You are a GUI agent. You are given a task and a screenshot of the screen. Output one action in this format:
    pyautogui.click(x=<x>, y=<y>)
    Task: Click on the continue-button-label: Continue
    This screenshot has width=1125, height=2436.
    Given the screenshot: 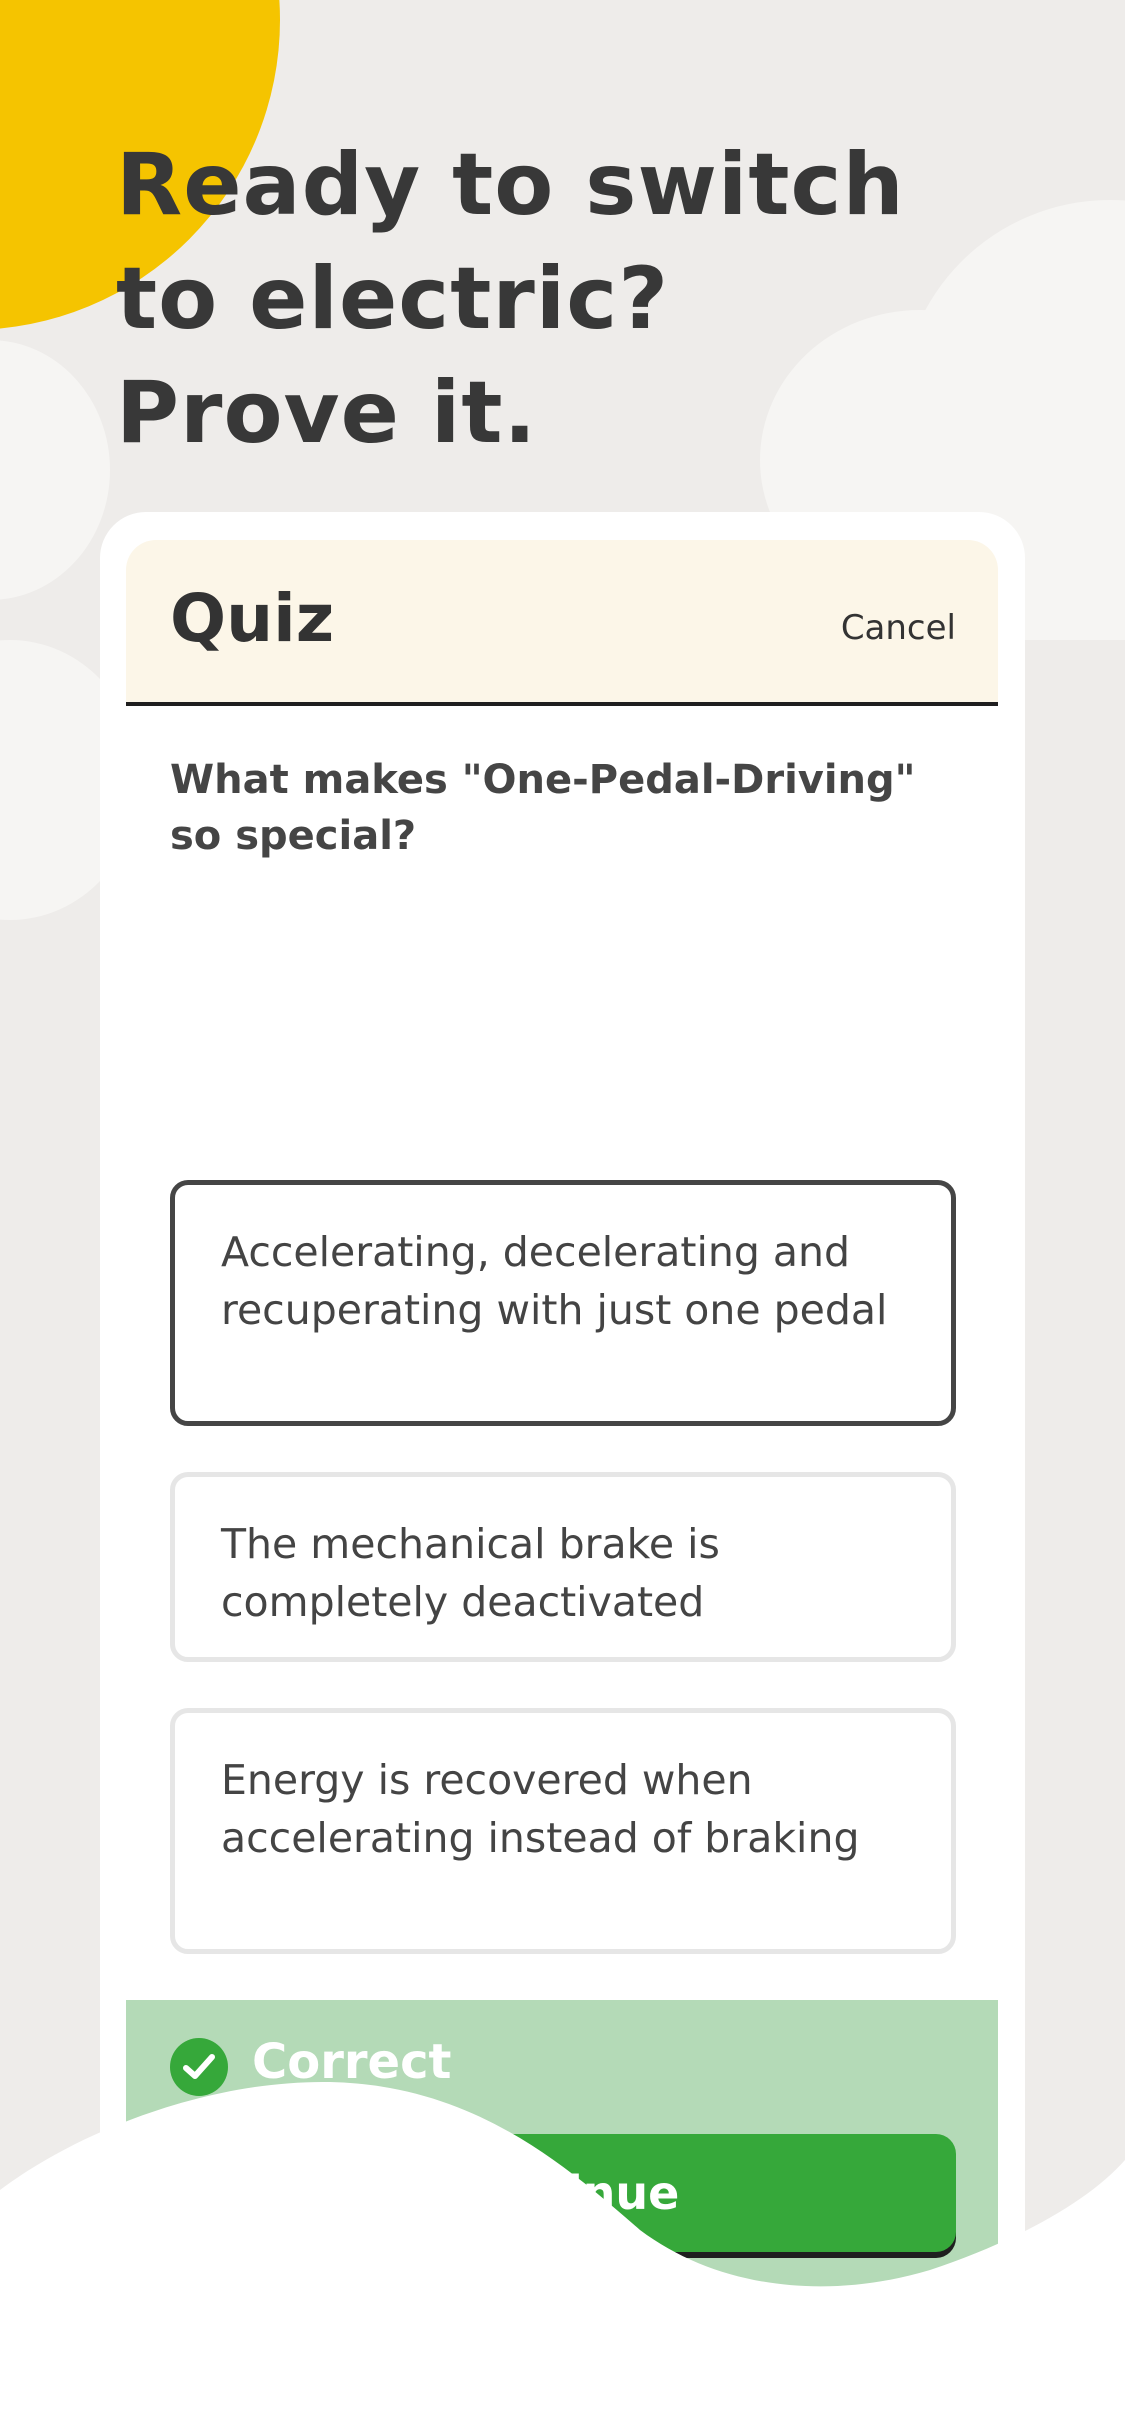 What is the action you would take?
    pyautogui.click(x=563, y=2193)
    